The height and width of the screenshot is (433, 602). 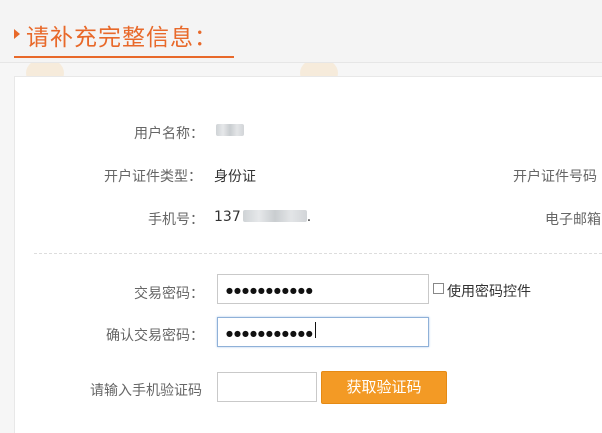 What do you see at coordinates (573, 220) in the screenshot?
I see `email-label: 电子邮箱` at bounding box center [573, 220].